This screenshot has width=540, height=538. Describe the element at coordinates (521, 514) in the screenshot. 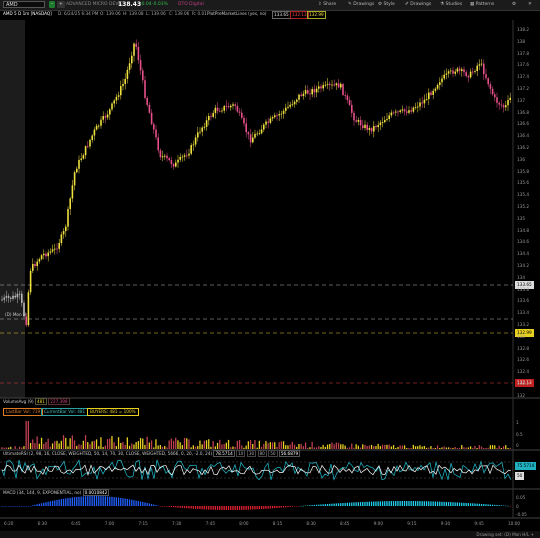

I see `macd-axis-bottom: -0.05` at that location.